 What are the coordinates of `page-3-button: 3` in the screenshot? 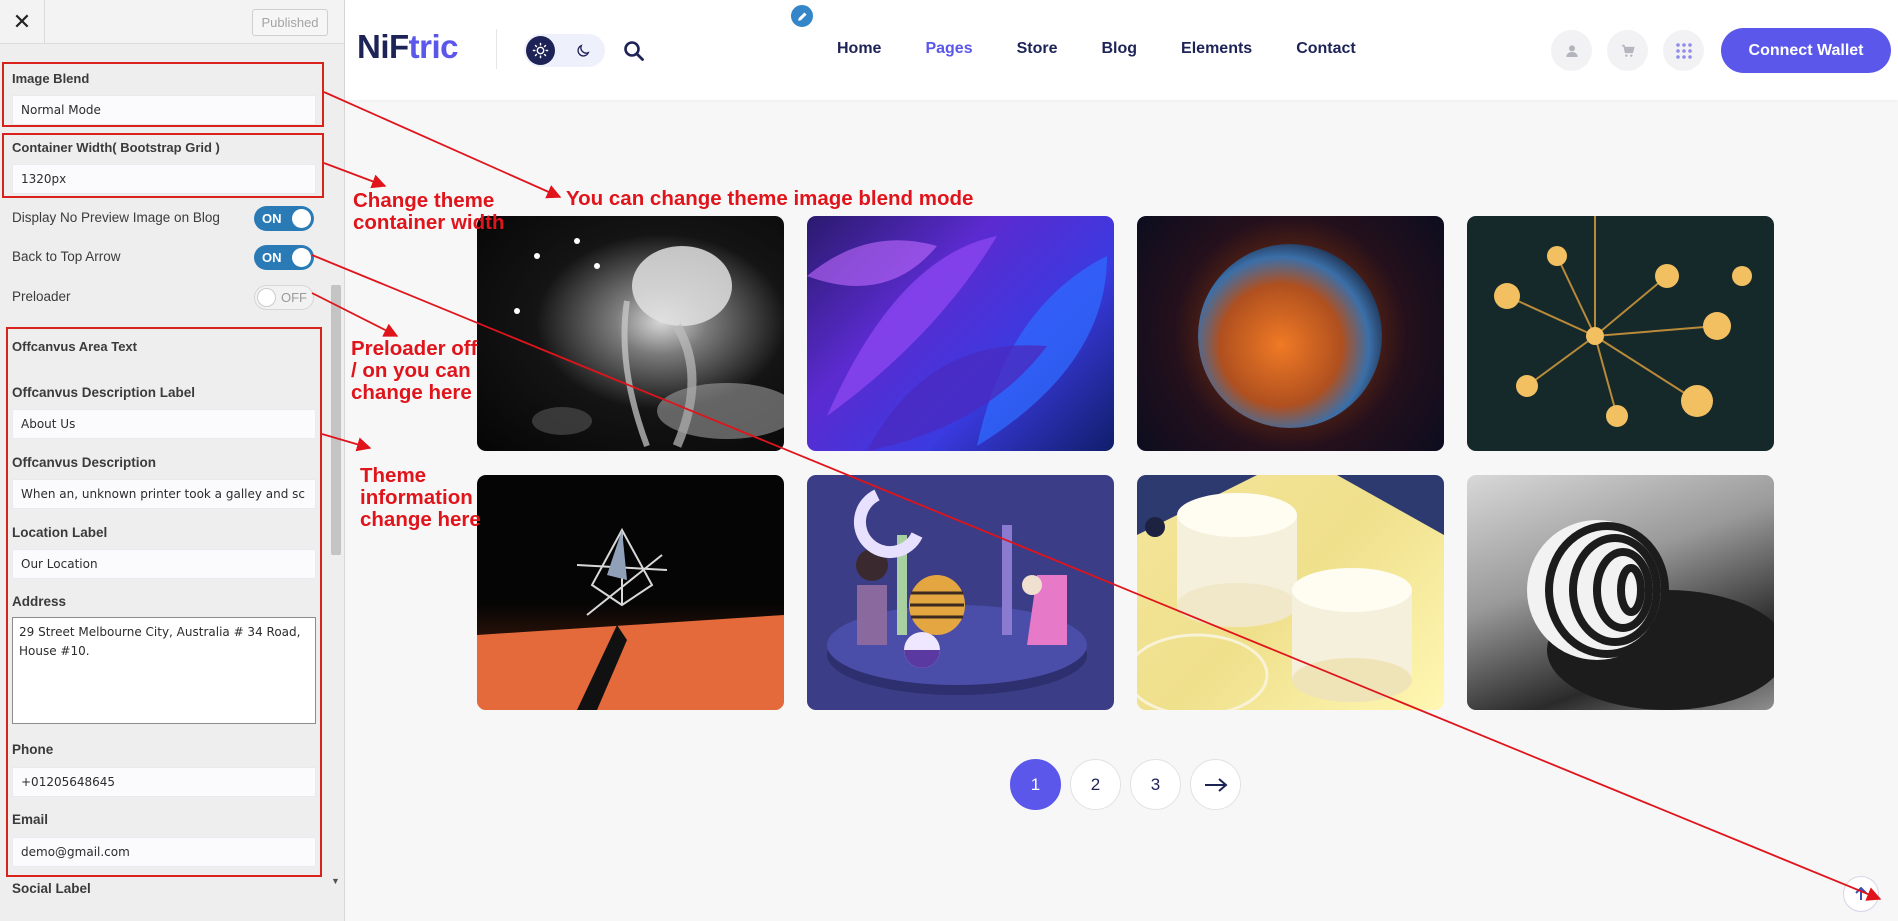 It's located at (1155, 784).